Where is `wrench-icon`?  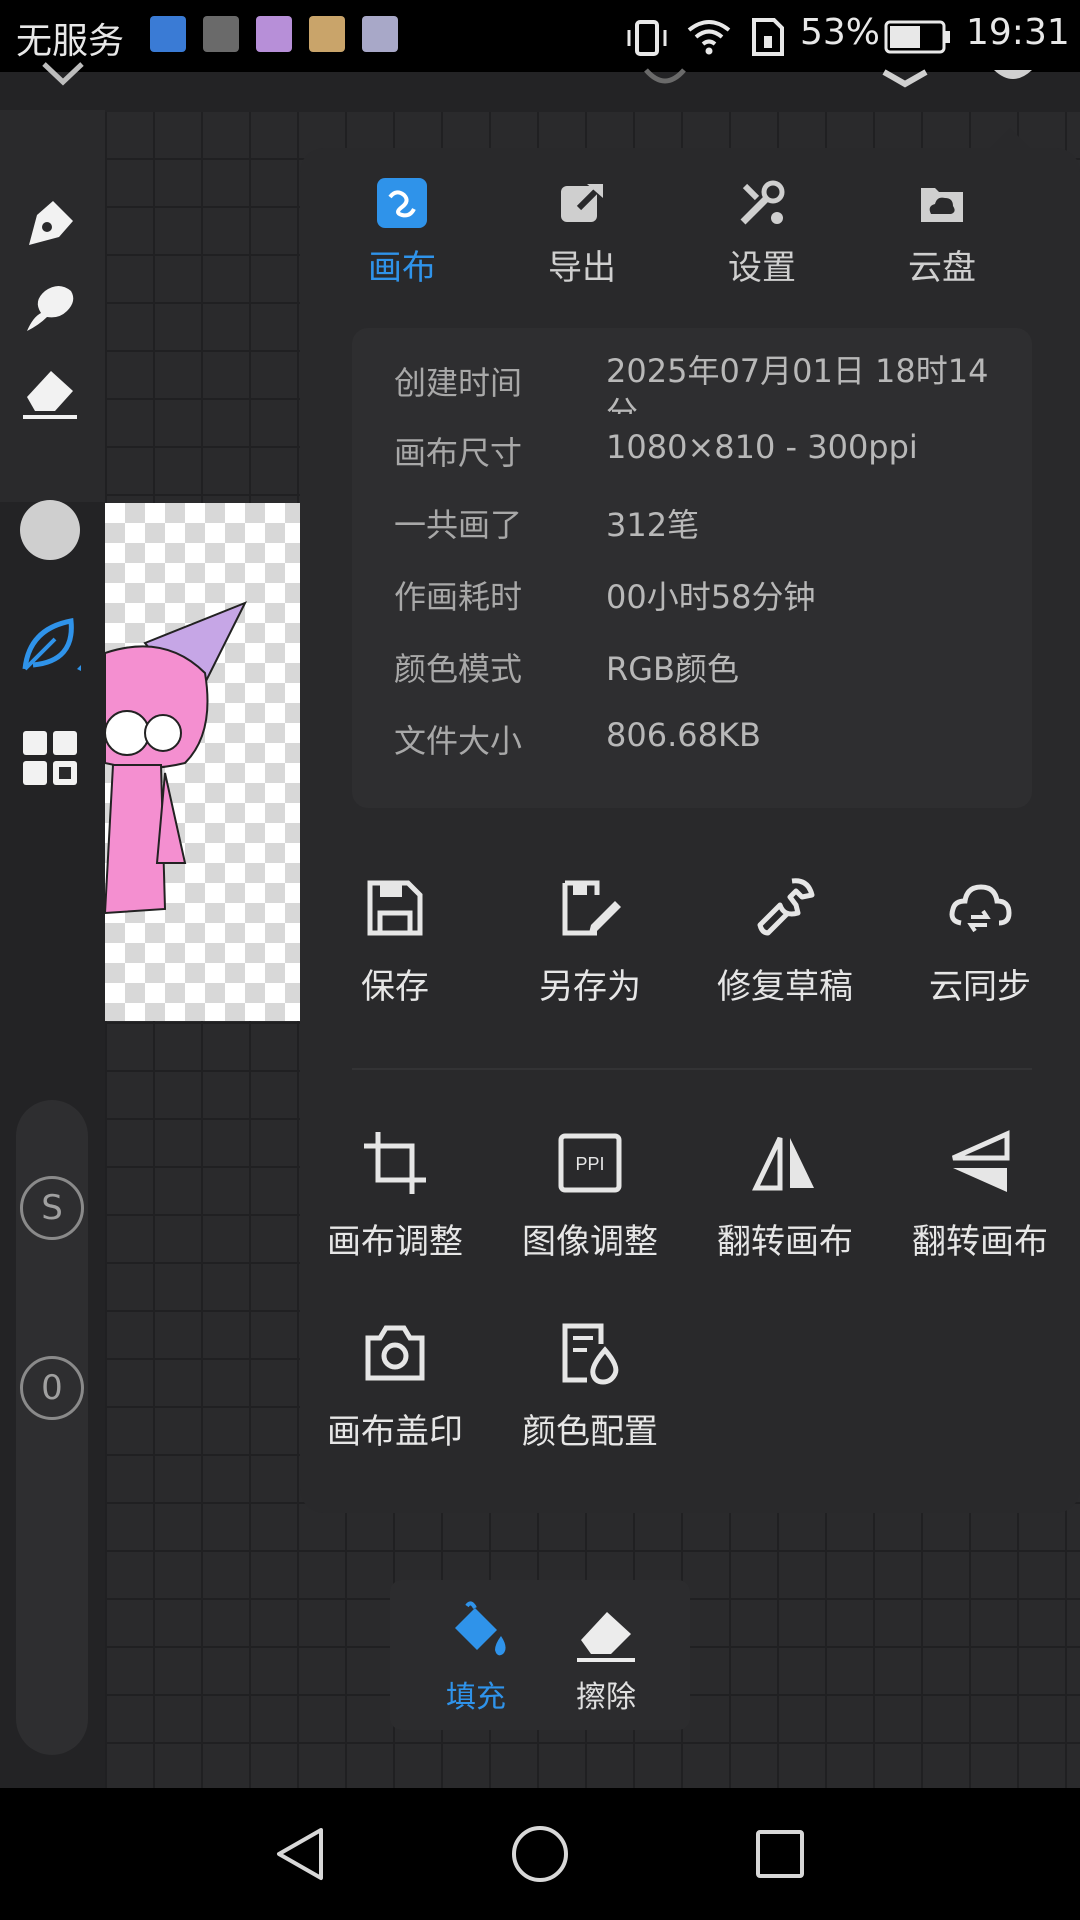 wrench-icon is located at coordinates (785, 908).